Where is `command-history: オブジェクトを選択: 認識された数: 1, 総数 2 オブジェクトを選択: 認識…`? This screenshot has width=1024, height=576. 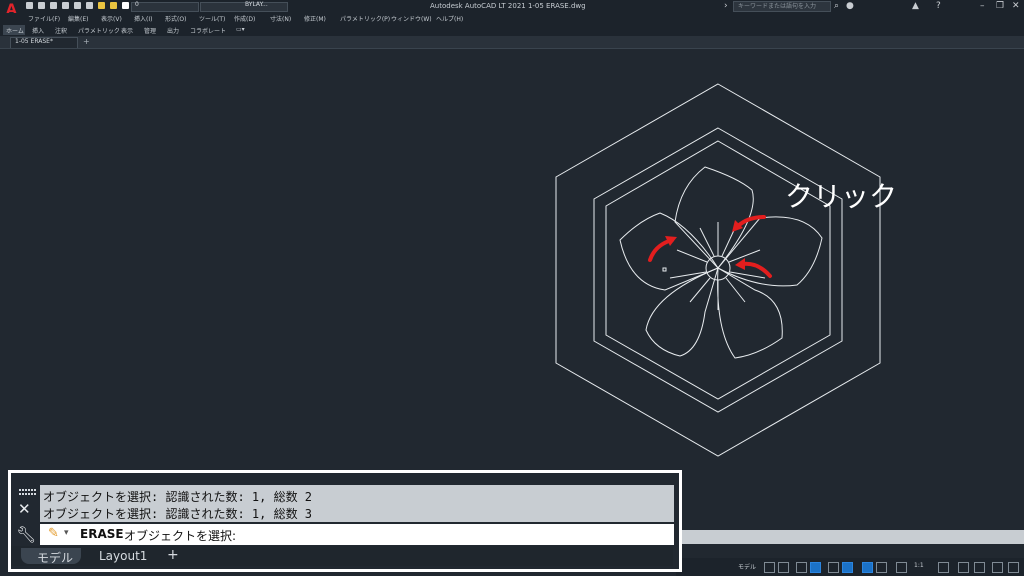
command-history: オブジェクトを選択: 認識された数: 1, 総数 2 オブジェクトを選択: 認識… is located at coordinates (357, 503).